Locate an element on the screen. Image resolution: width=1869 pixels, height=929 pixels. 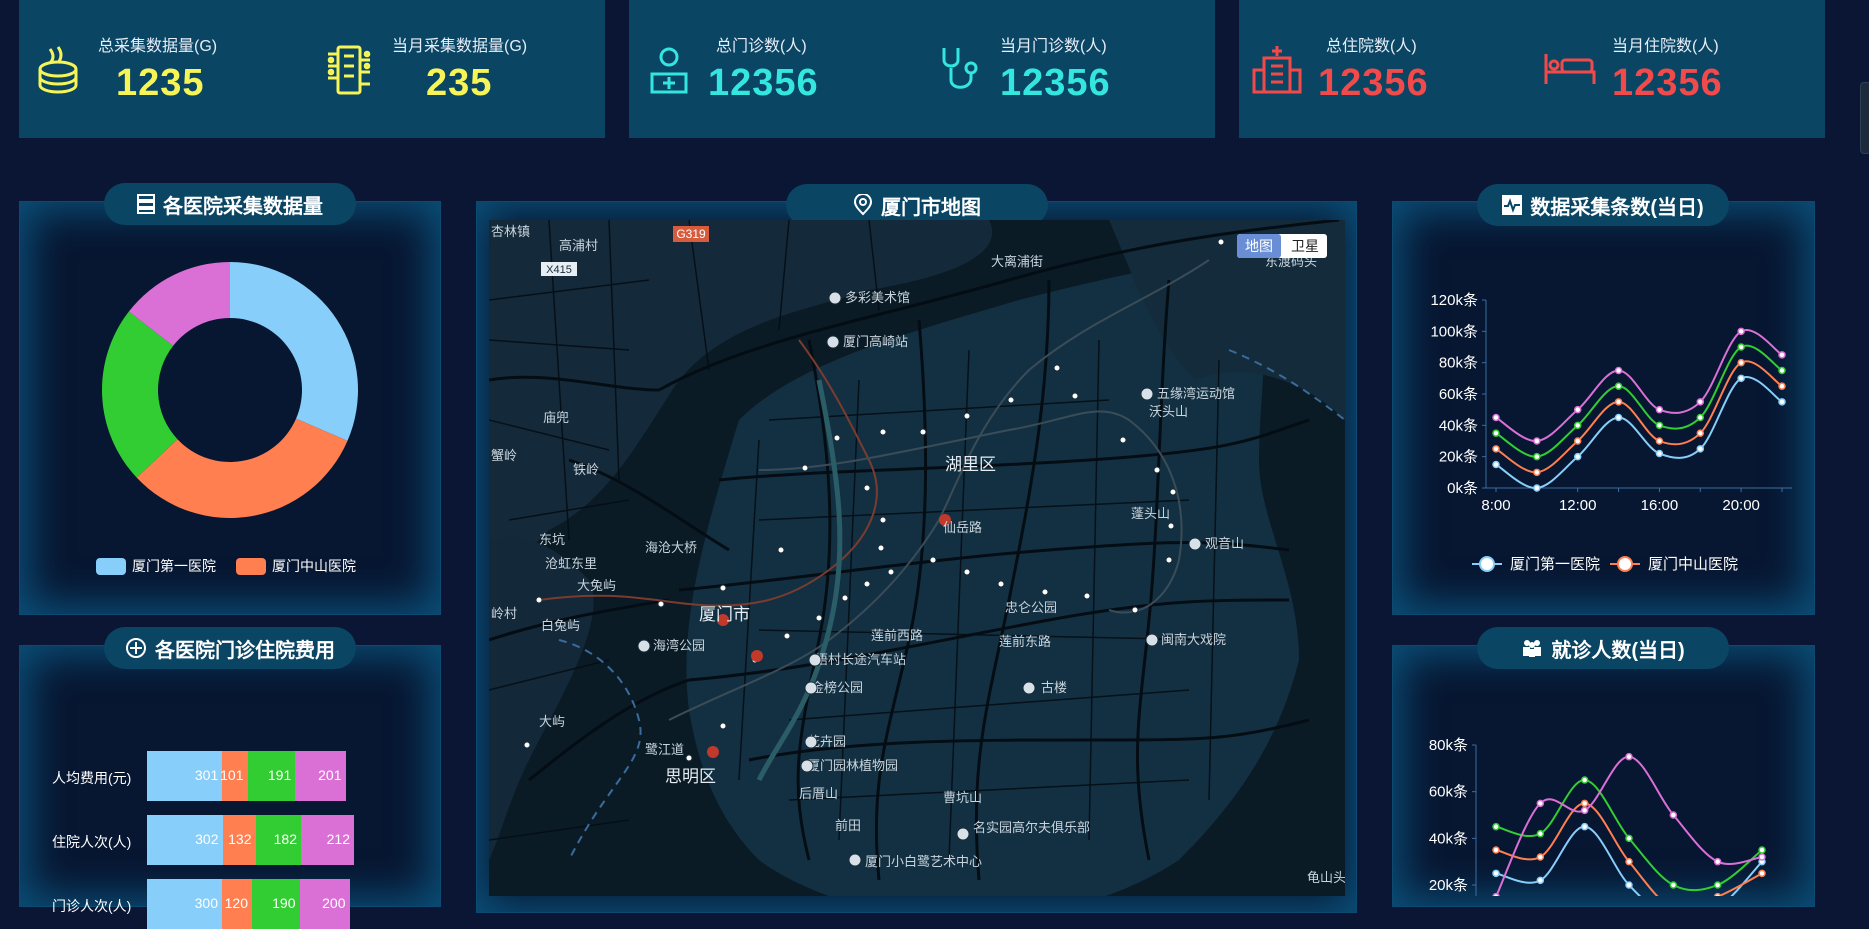
place-label: 沃头山 is located at coordinates (1168, 411).